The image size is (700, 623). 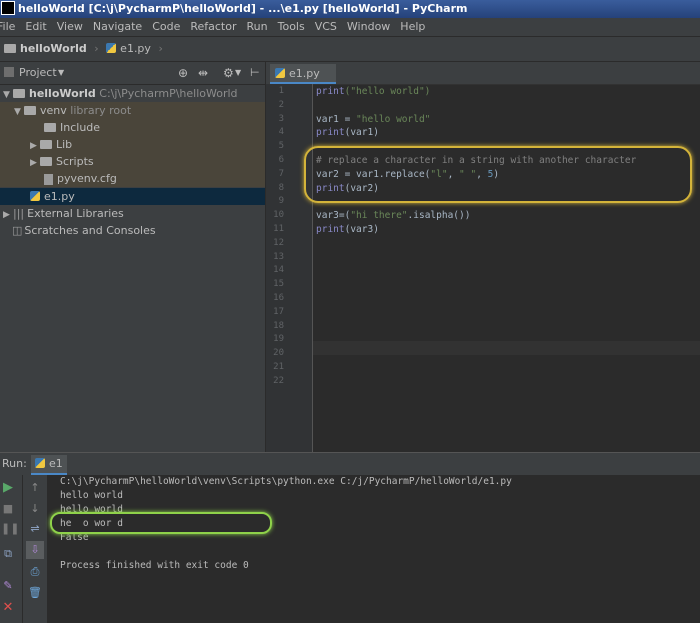 I want to click on tree-item-helloworld: ▼ helloWorld C:\j\PycharmP\helloWorld, so click(x=132, y=93).